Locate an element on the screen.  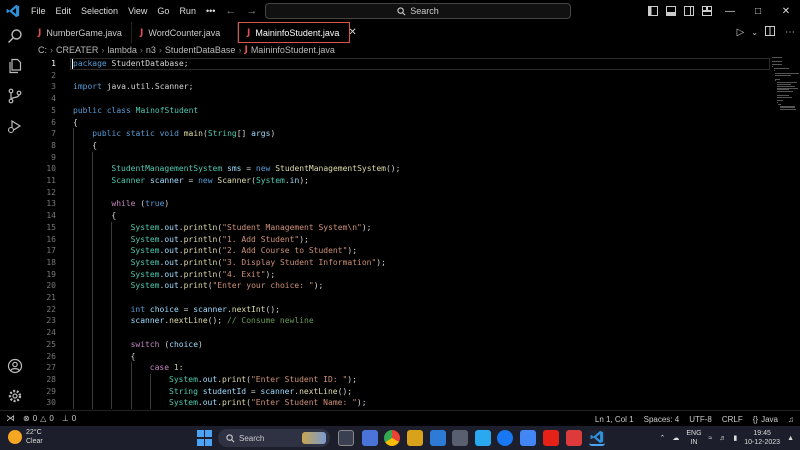
mail-icon is located at coordinates (438, 438).